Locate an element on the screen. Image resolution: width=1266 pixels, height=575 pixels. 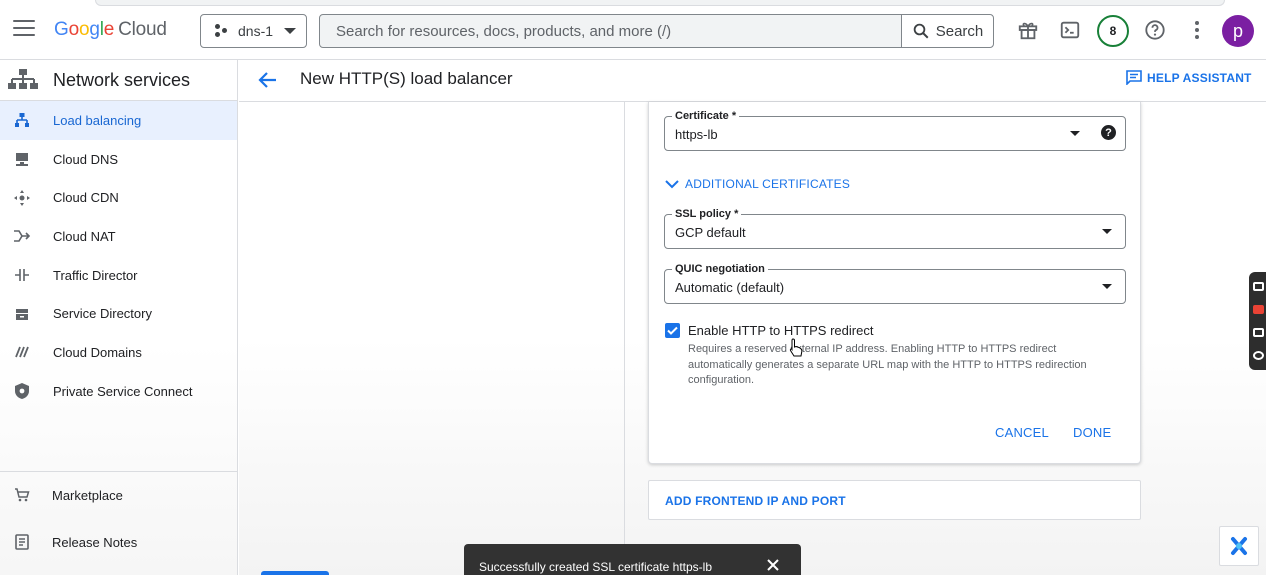
sidebar-item-release-notes: Release Notes is located at coordinates (119, 542).